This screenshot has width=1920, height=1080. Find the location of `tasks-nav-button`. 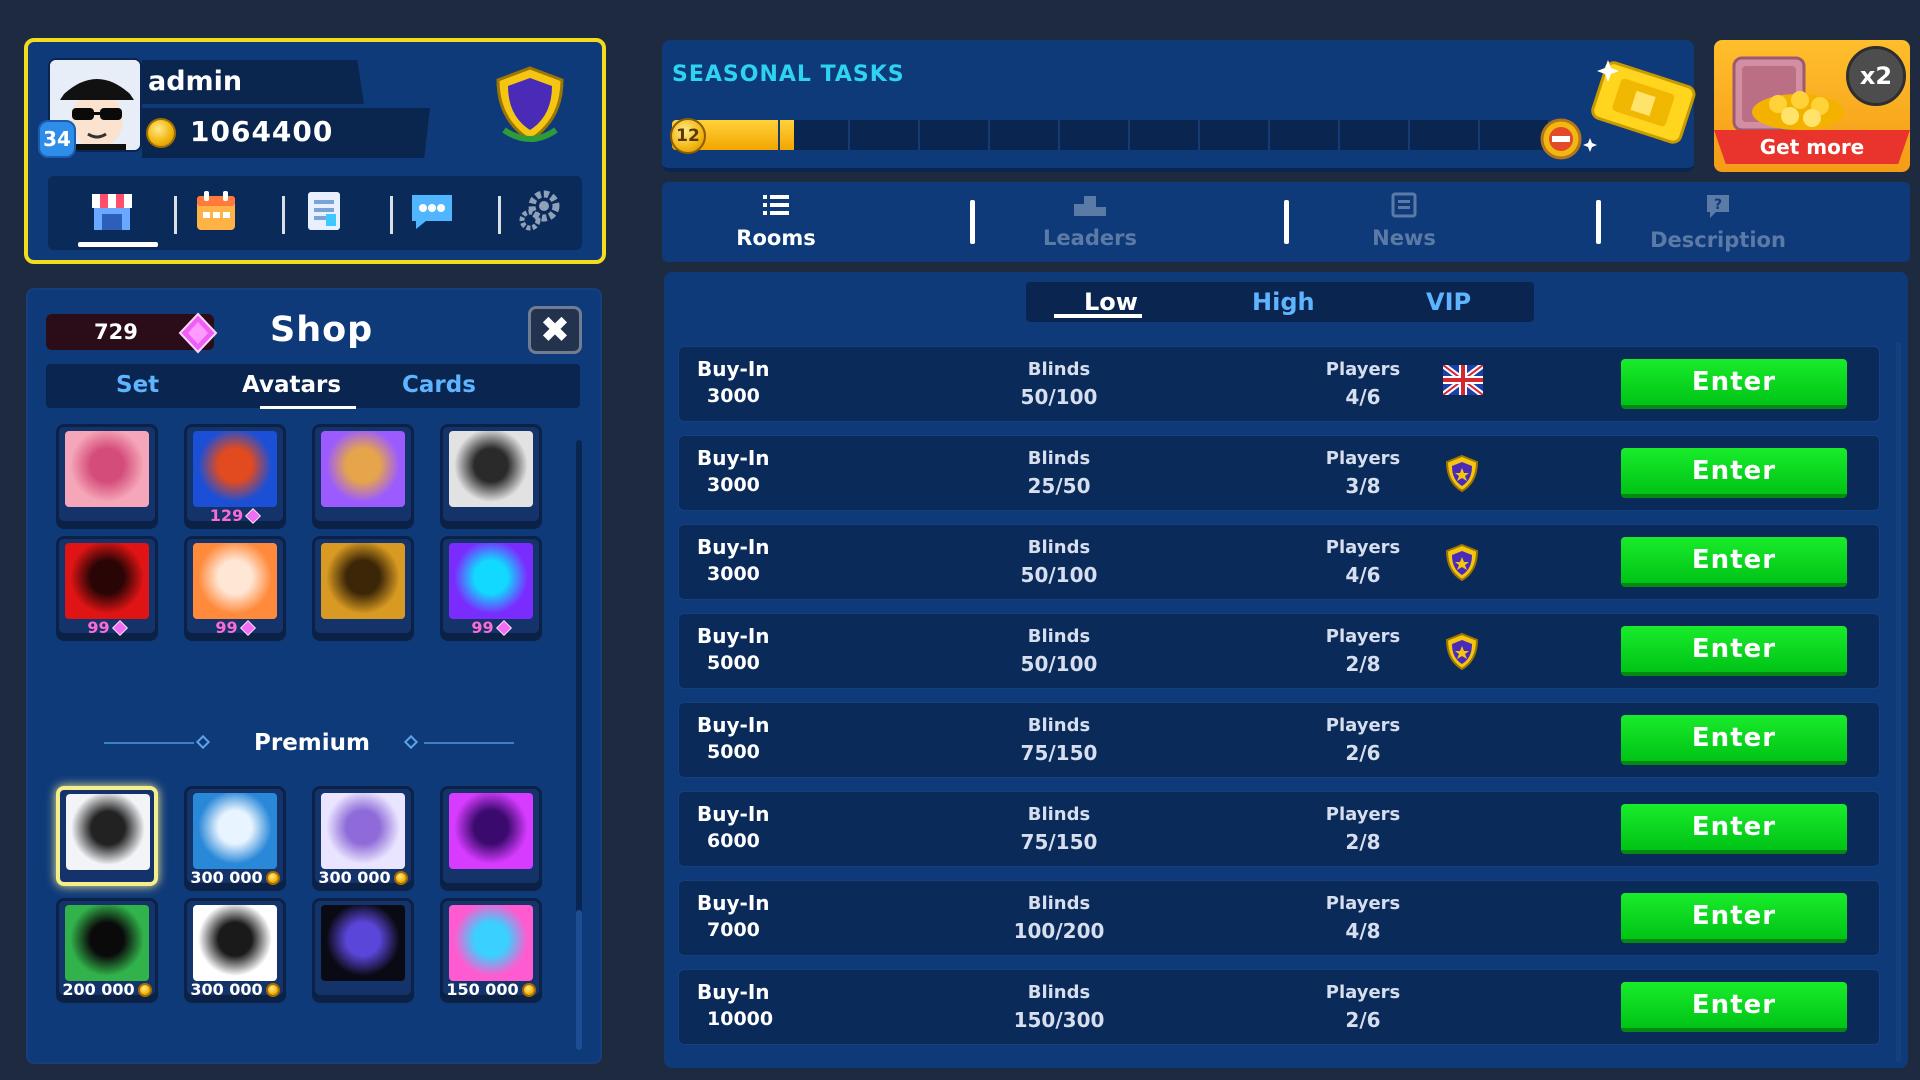

tasks-nav-button is located at coordinates (324, 211).